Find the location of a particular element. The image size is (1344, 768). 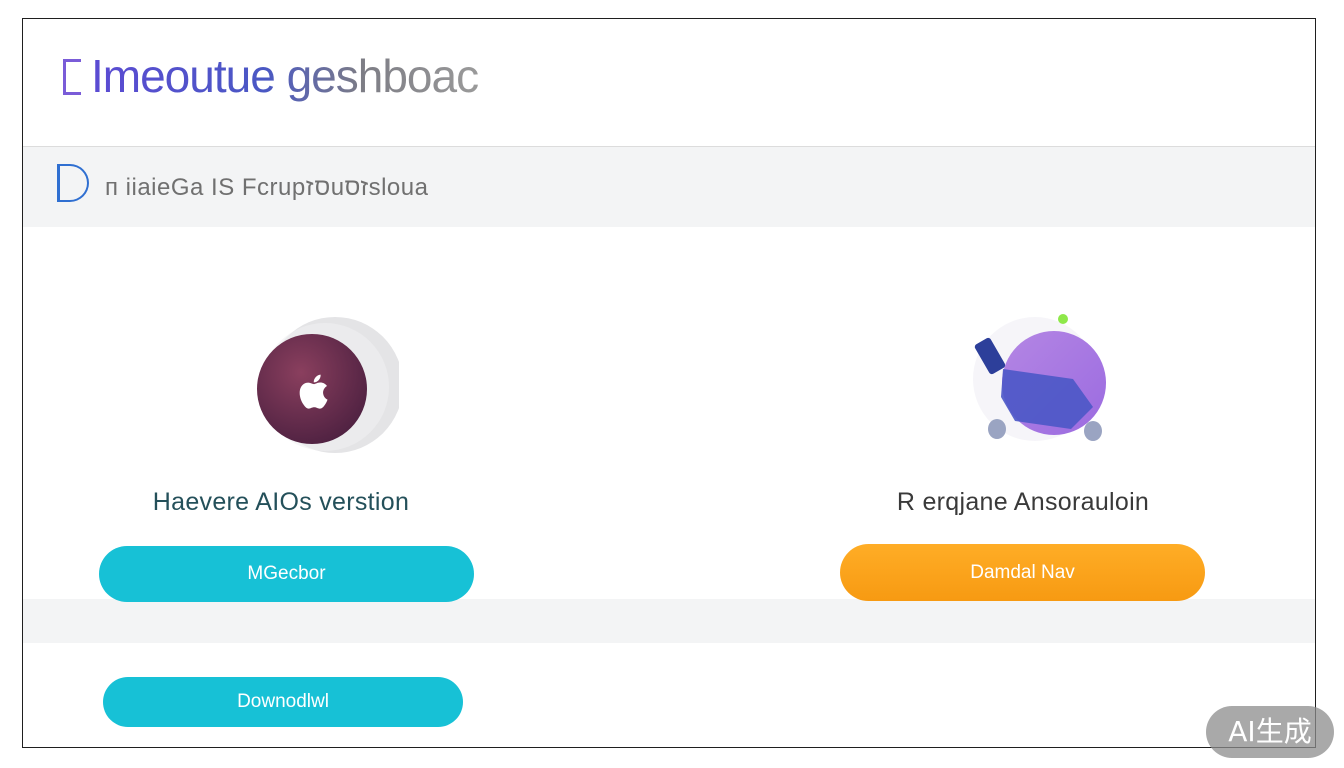

download-button: Downodlwl is located at coordinates (283, 702).